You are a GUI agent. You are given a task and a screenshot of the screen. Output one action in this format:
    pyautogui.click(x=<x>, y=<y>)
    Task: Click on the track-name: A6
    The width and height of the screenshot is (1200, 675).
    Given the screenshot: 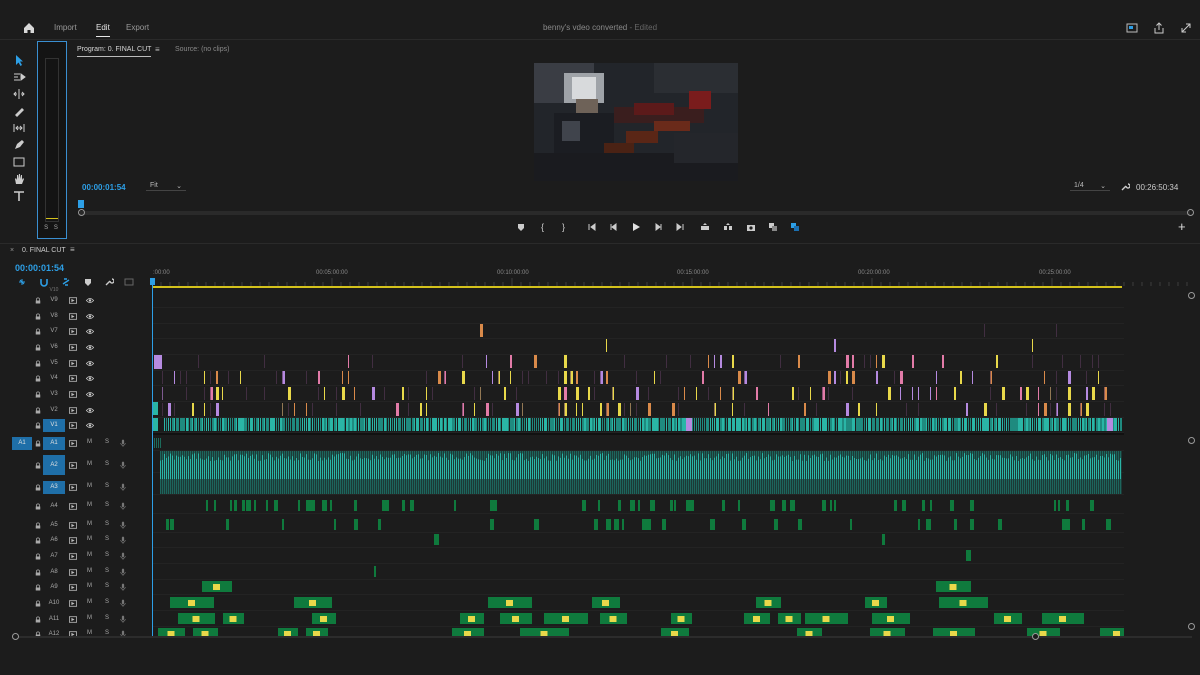 What is the action you would take?
    pyautogui.click(x=54, y=540)
    